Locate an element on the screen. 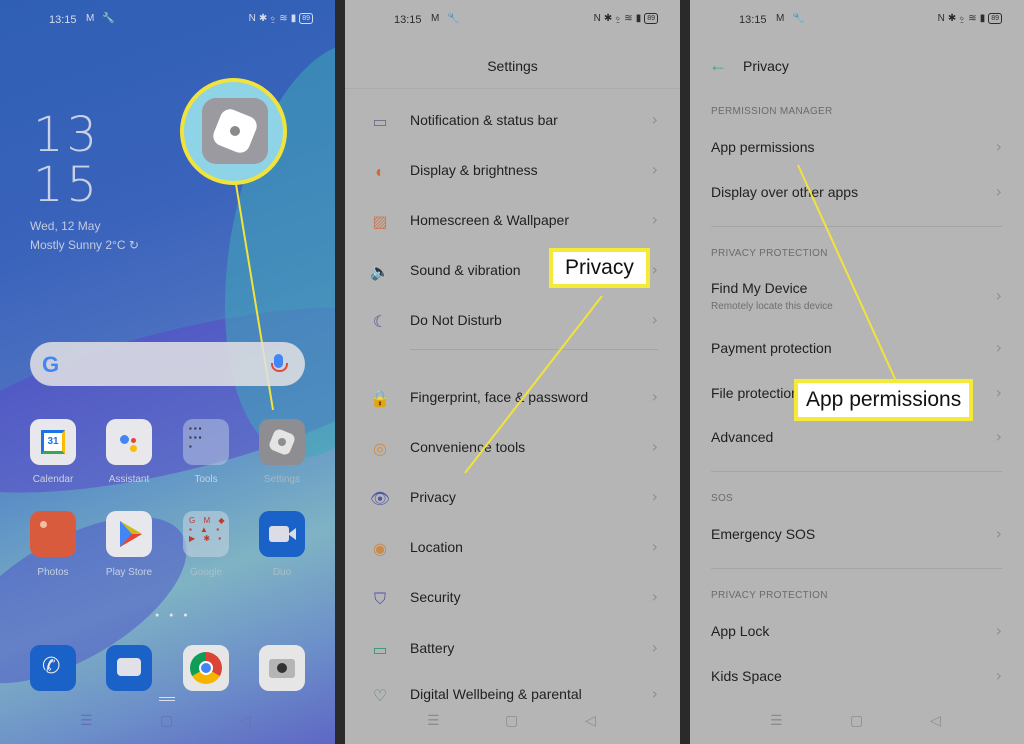 This screenshot has width=1024, height=744. calendar-icon: 31 is located at coordinates (53, 442).